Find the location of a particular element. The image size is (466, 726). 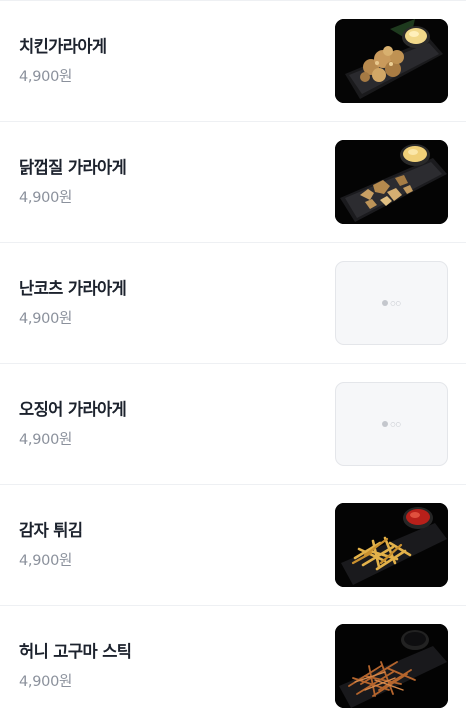

menu-item-text: 허니 고구마 스틱 4,900원 is located at coordinates (75, 666).